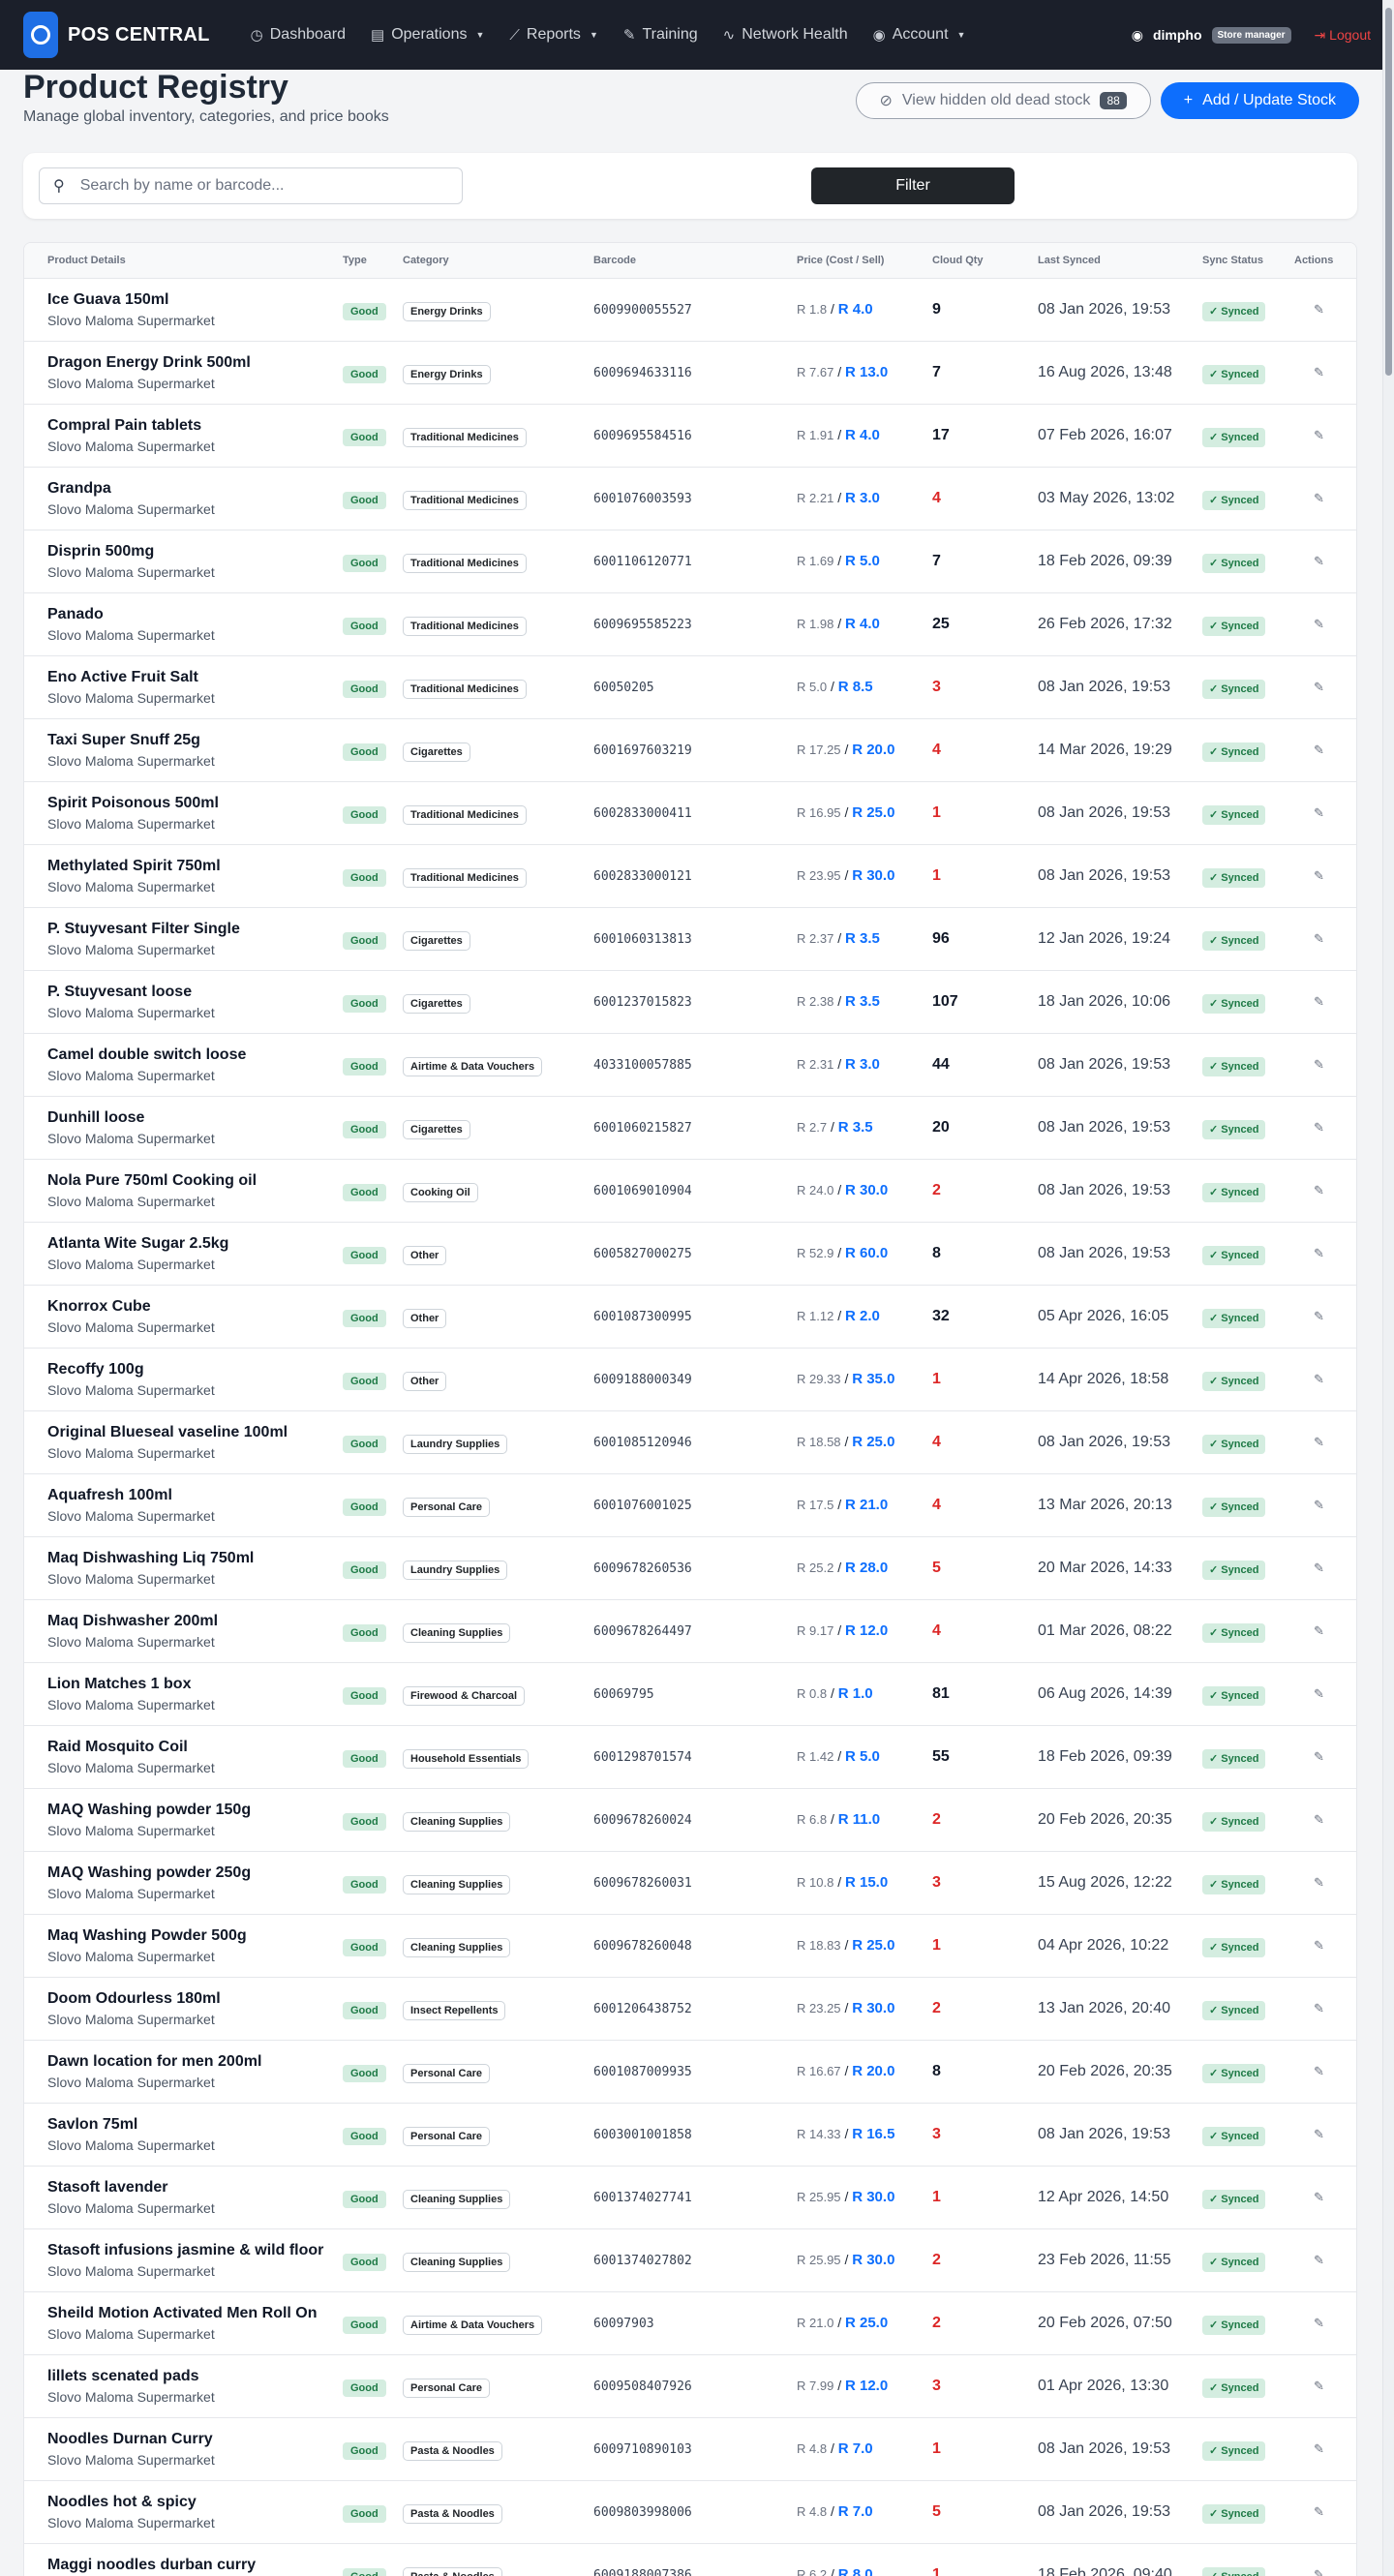 This screenshot has width=1394, height=2576. Describe the element at coordinates (308, 35) in the screenshot. I see `nav-item-label: Dashboard` at that location.